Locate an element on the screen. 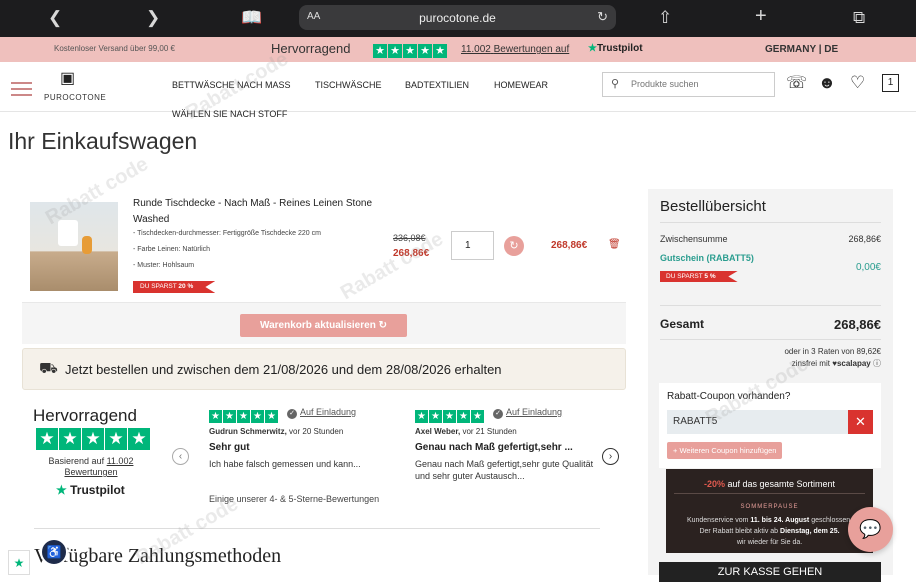 The height and width of the screenshot is (582, 916). wishlist-icon: ♡ is located at coordinates (857, 83).